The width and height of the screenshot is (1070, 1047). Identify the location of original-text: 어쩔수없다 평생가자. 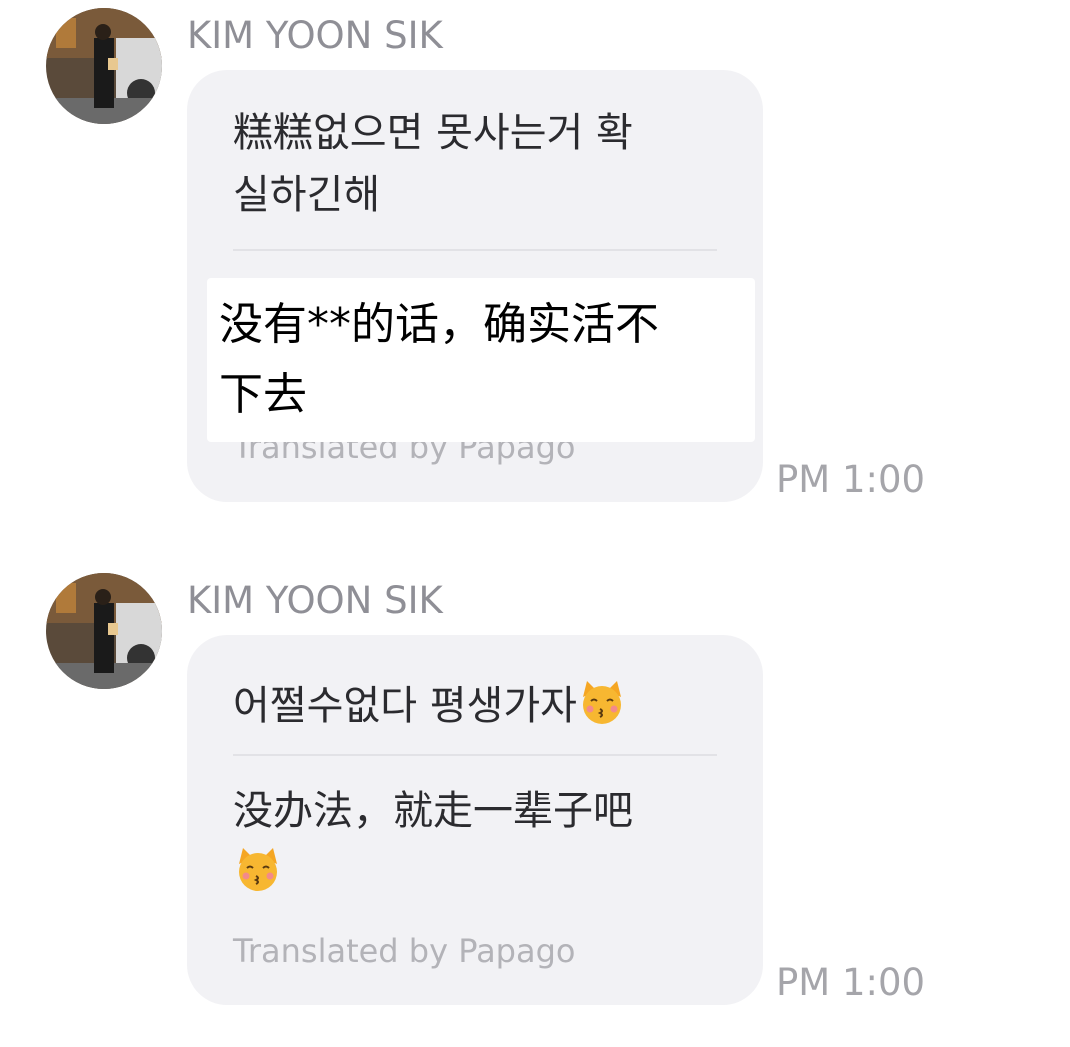
(478, 706).